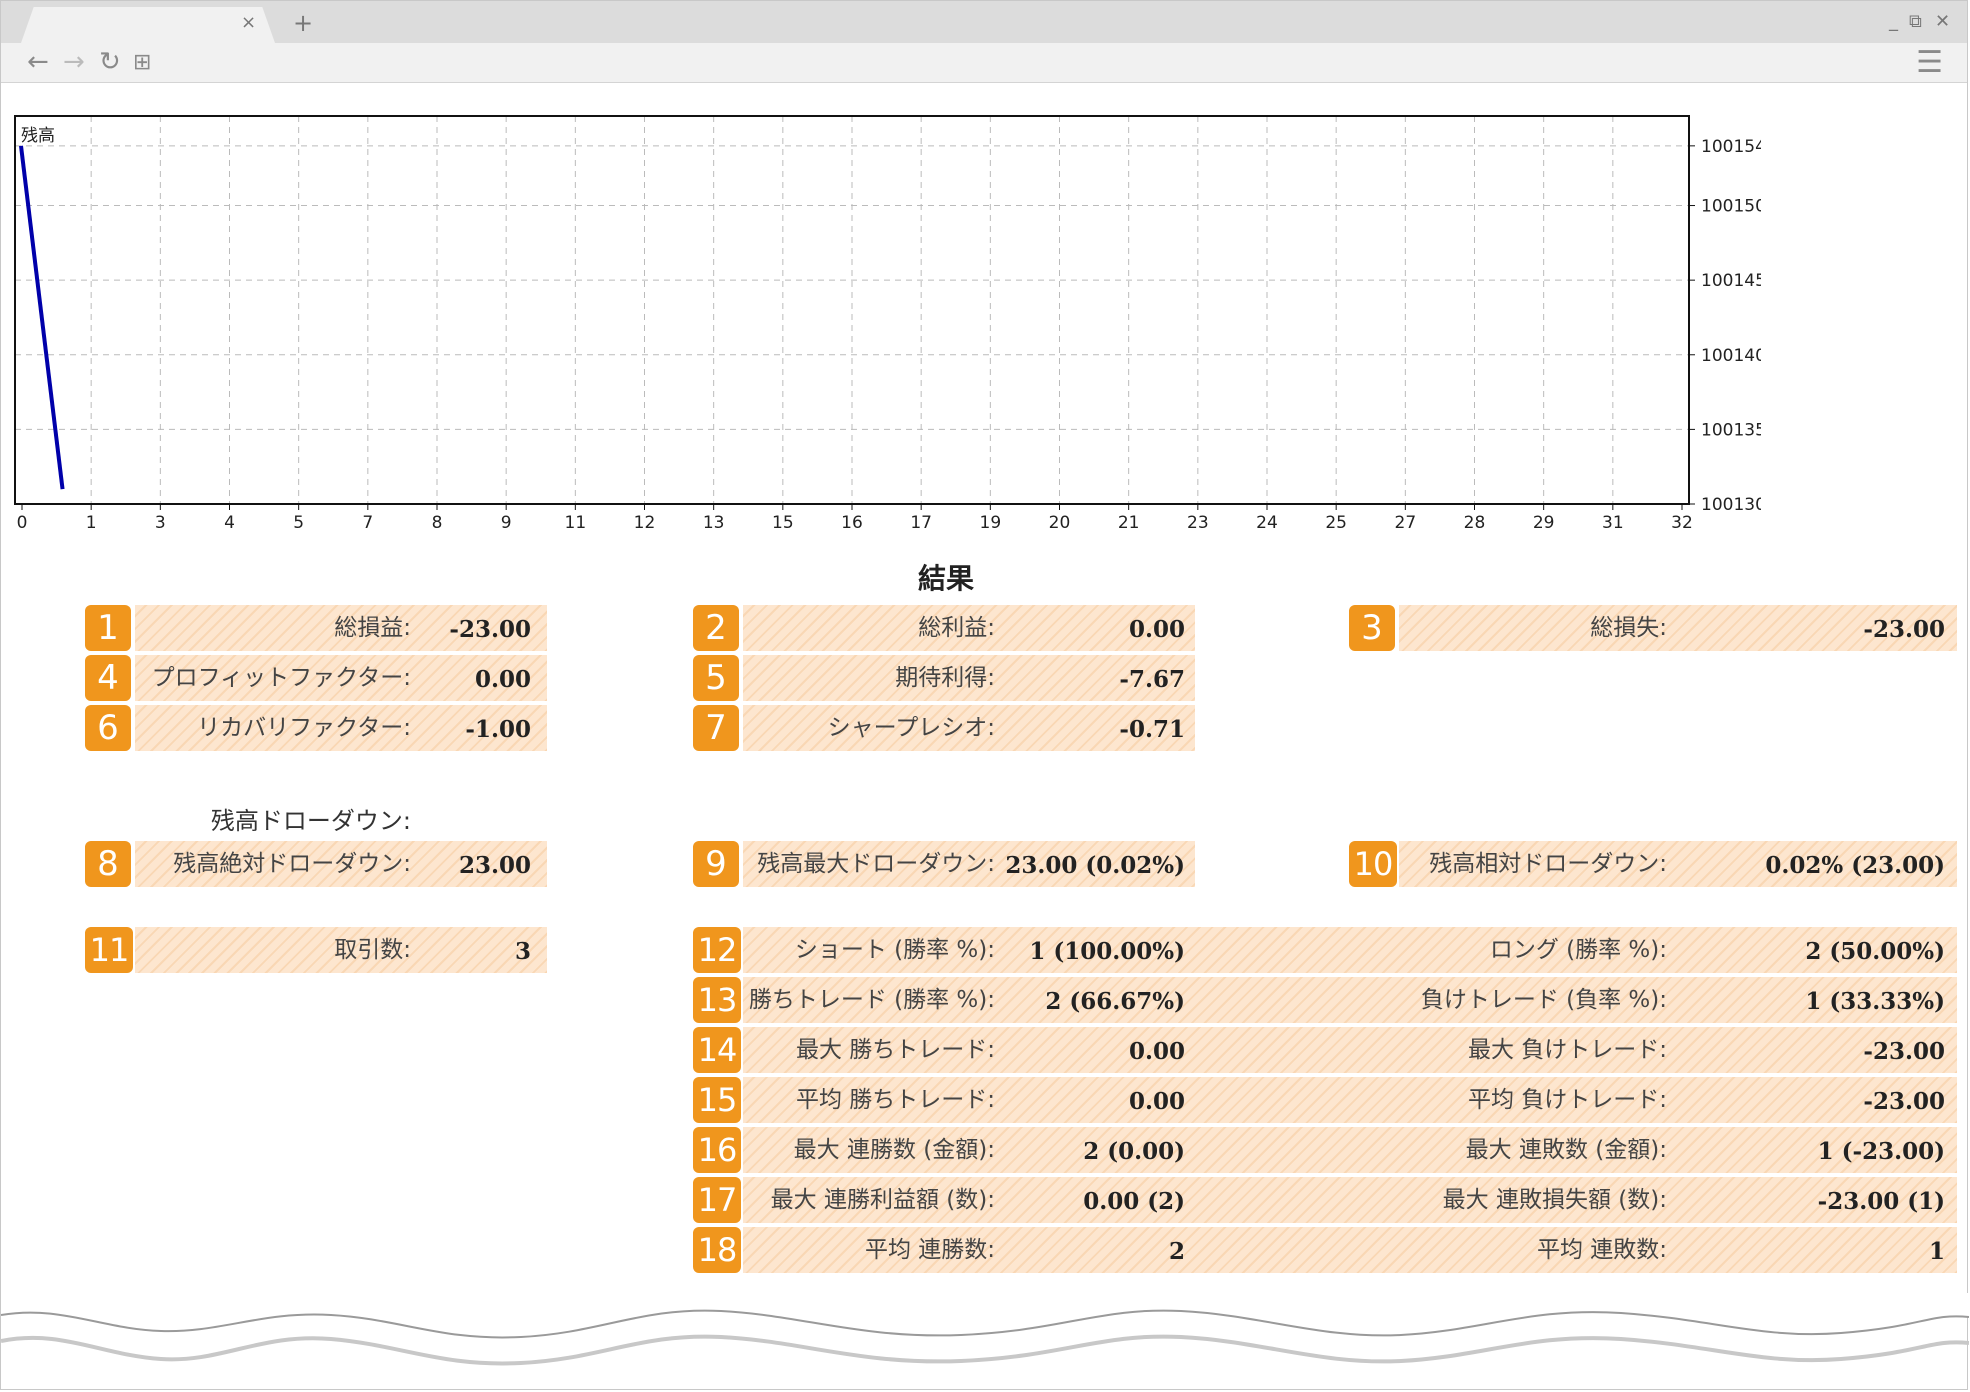 This screenshot has width=1970, height=1392. What do you see at coordinates (1601, 1250) in the screenshot?
I see `result-label-secondary: 平均 連敗数:` at bounding box center [1601, 1250].